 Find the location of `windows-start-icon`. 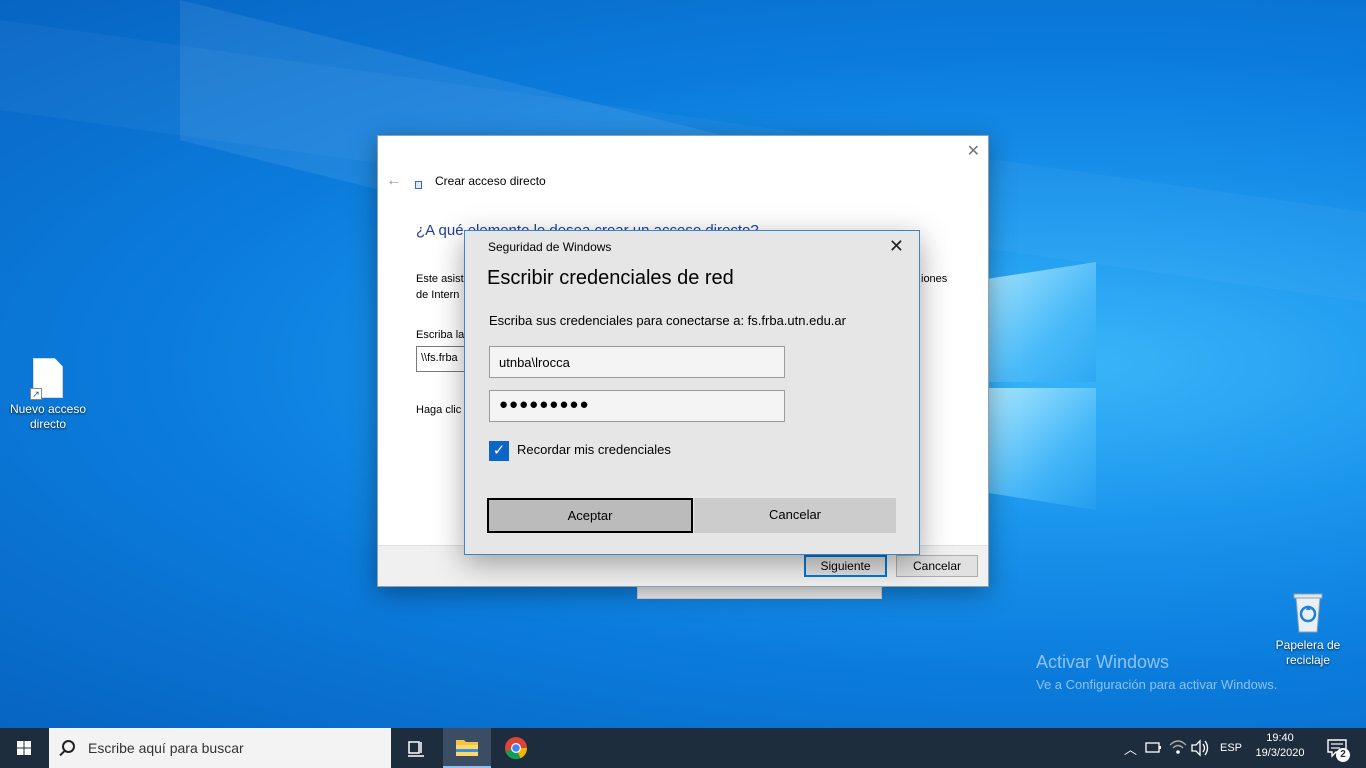

windows-start-icon is located at coordinates (24, 748).